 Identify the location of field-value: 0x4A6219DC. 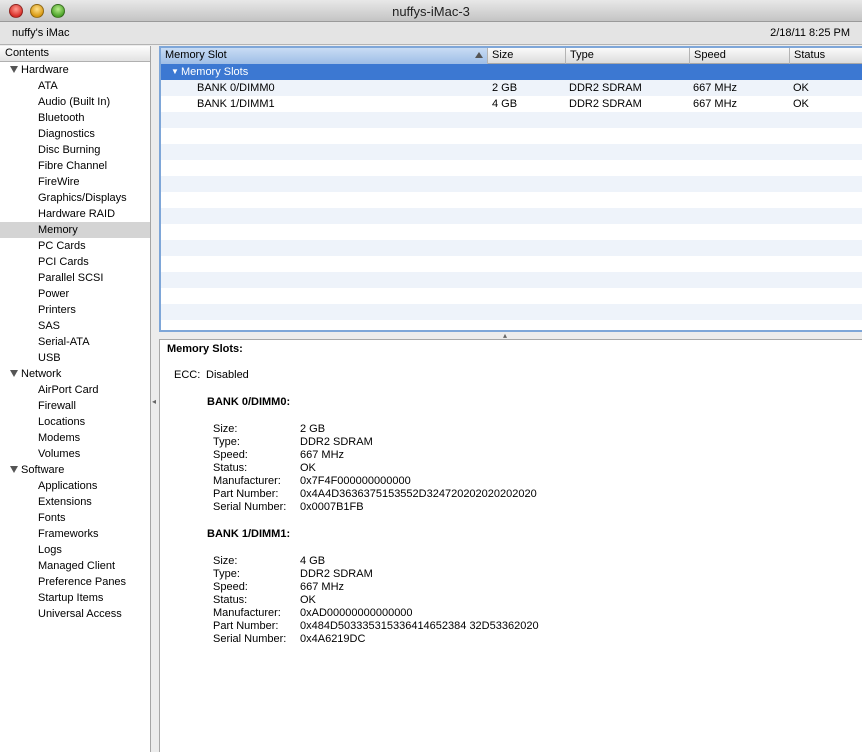
(333, 639).